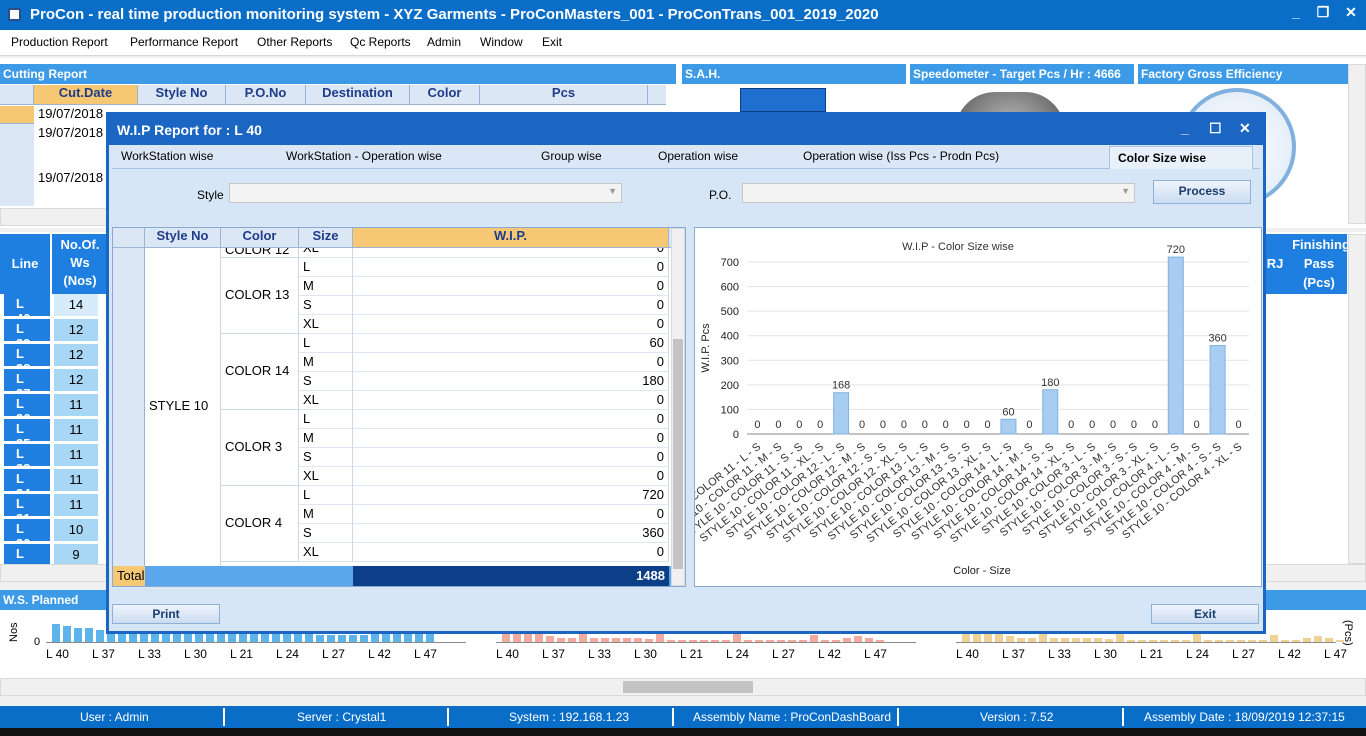 The image size is (1366, 736). Describe the element at coordinates (511, 238) in the screenshot. I see `wip-col-wip: W.I.P.` at that location.